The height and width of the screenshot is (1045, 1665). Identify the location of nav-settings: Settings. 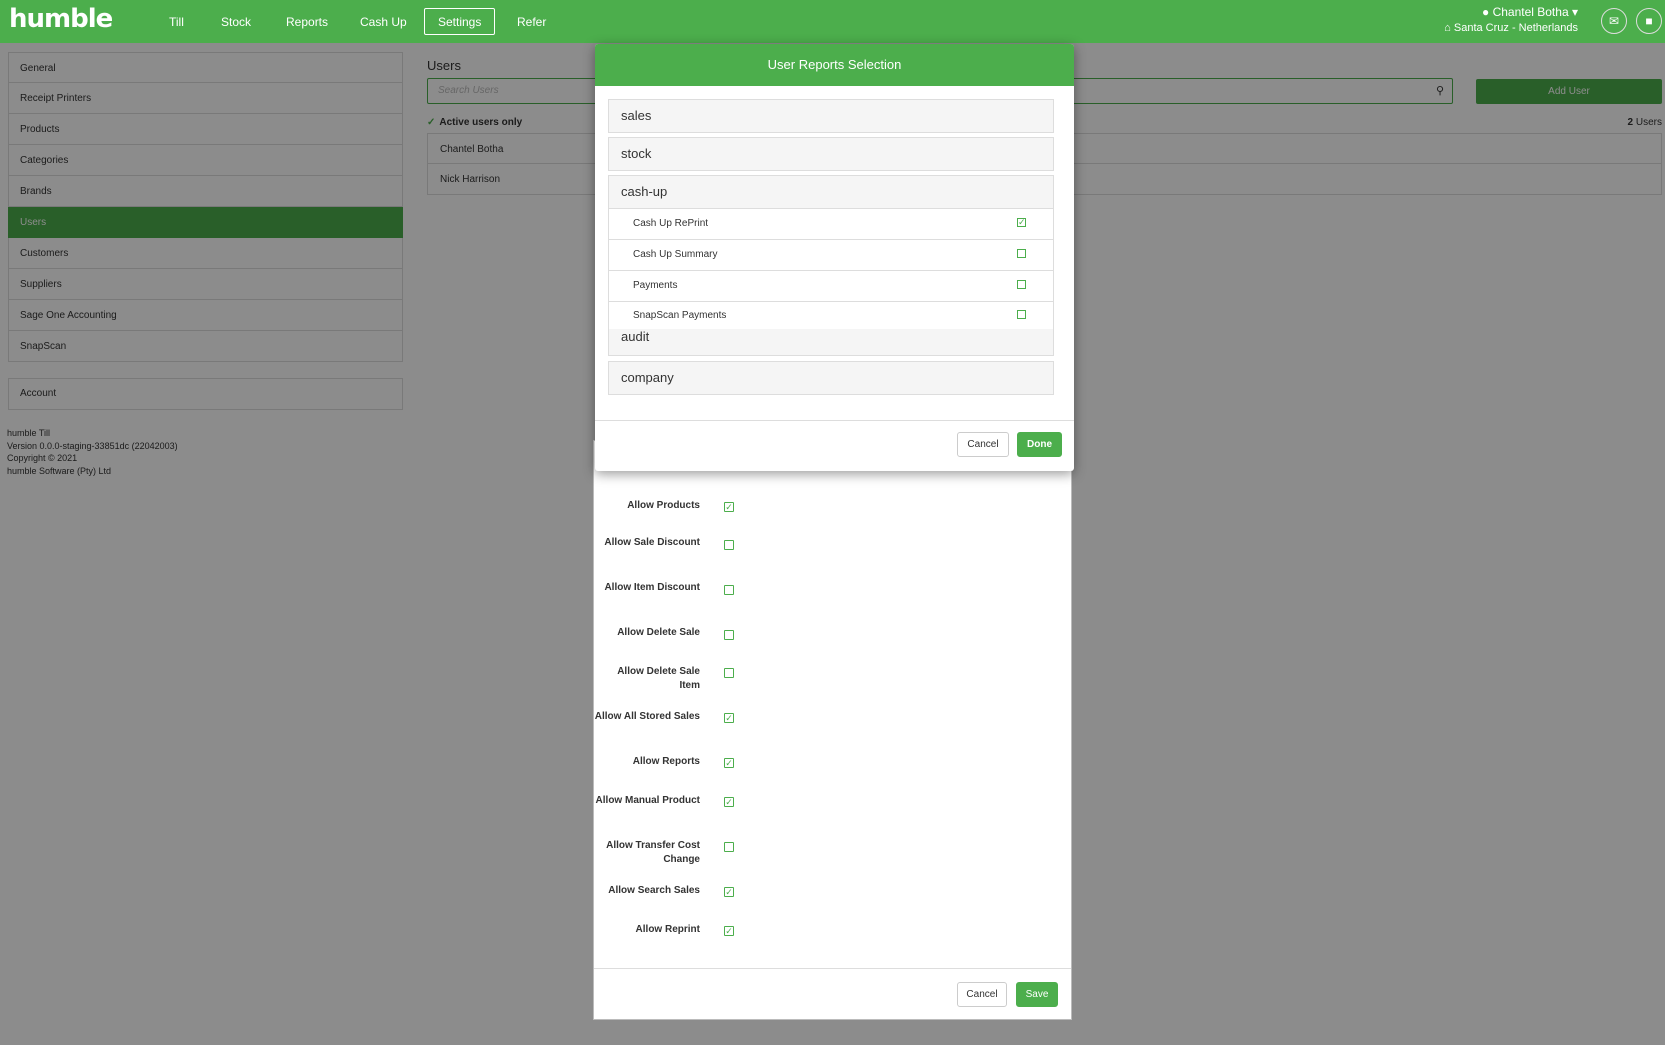
(460, 21).